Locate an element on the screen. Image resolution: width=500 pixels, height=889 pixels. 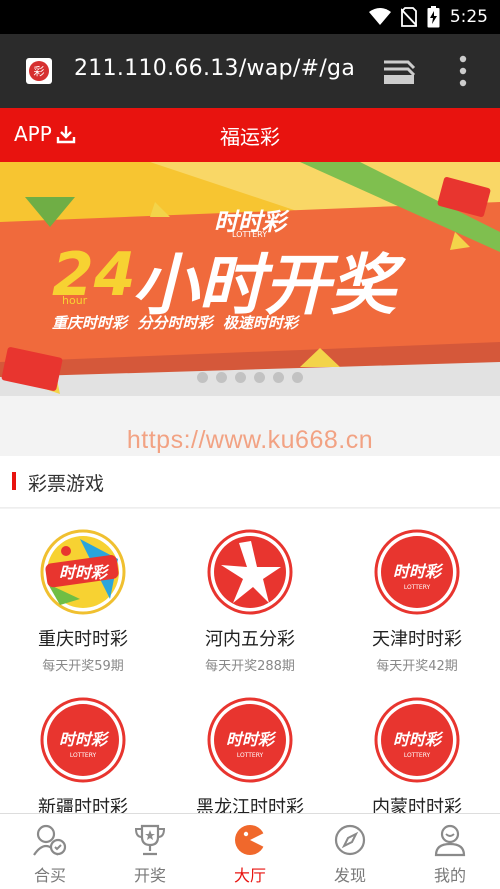
nav-item-discover: 发现 is located at coordinates (350, 851).